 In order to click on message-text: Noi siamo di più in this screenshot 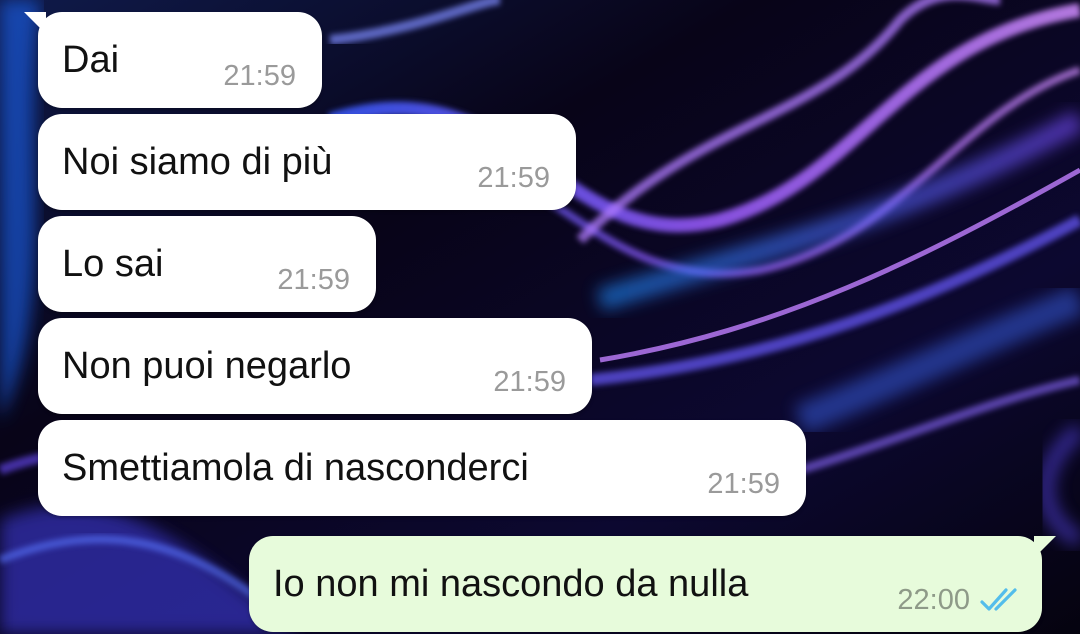, I will do `click(197, 162)`.